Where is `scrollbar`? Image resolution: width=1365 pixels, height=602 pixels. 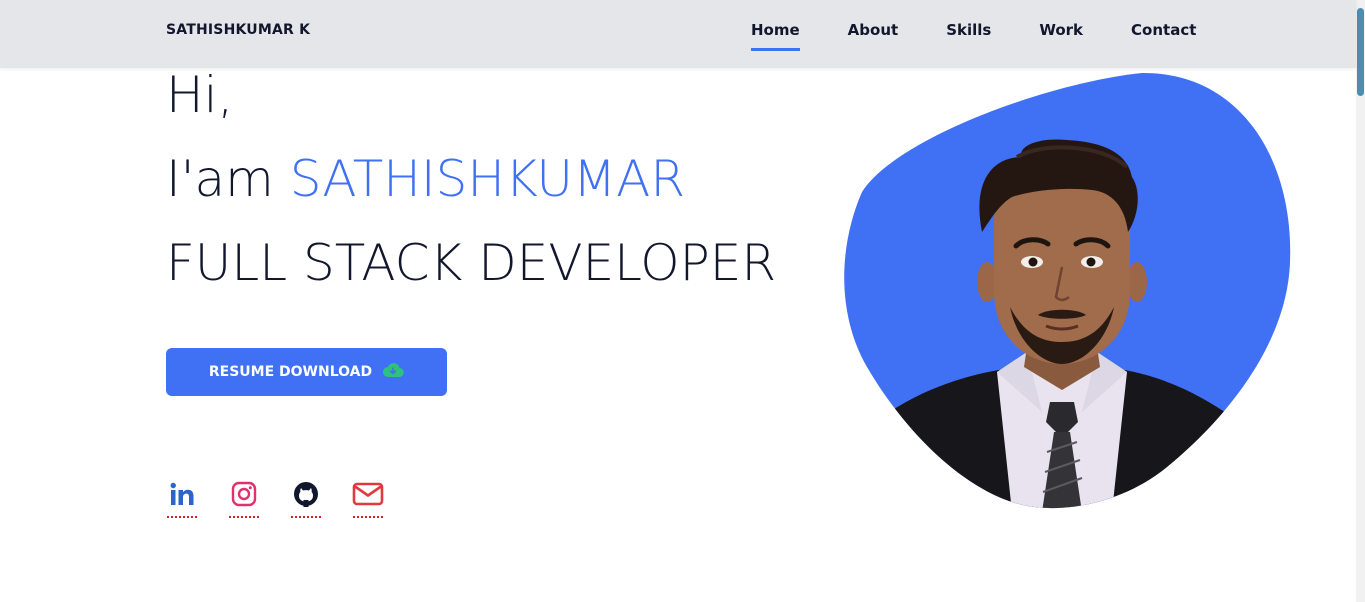 scrollbar is located at coordinates (1360, 301).